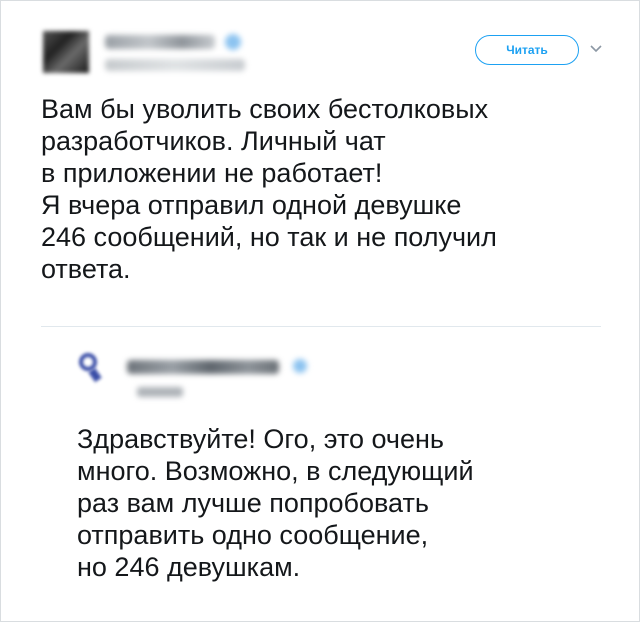  I want to click on author-name-redacted, so click(160, 42).